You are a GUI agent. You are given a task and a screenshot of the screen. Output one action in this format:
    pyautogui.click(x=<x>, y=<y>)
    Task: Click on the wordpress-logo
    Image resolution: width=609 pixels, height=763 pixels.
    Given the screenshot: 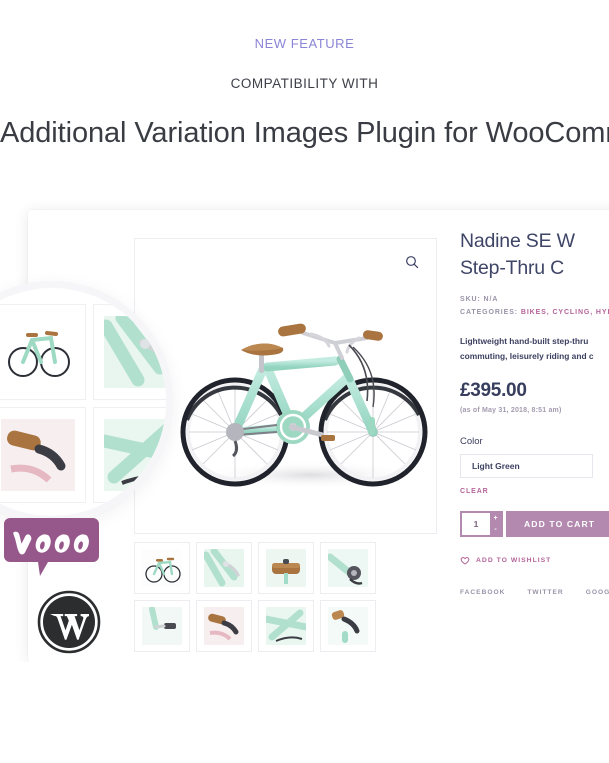 What is the action you would take?
    pyautogui.click(x=69, y=622)
    